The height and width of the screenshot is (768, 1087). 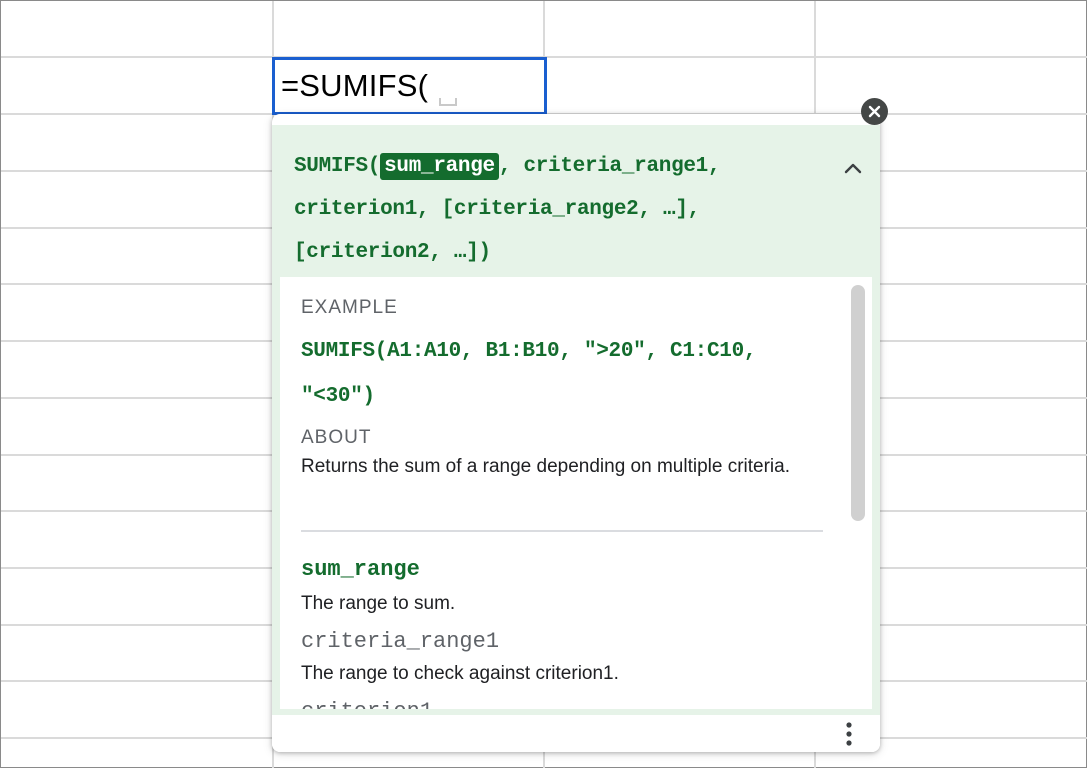 What do you see at coordinates (354, 86) in the screenshot?
I see `cell-formula-text: =SUMIFS(` at bounding box center [354, 86].